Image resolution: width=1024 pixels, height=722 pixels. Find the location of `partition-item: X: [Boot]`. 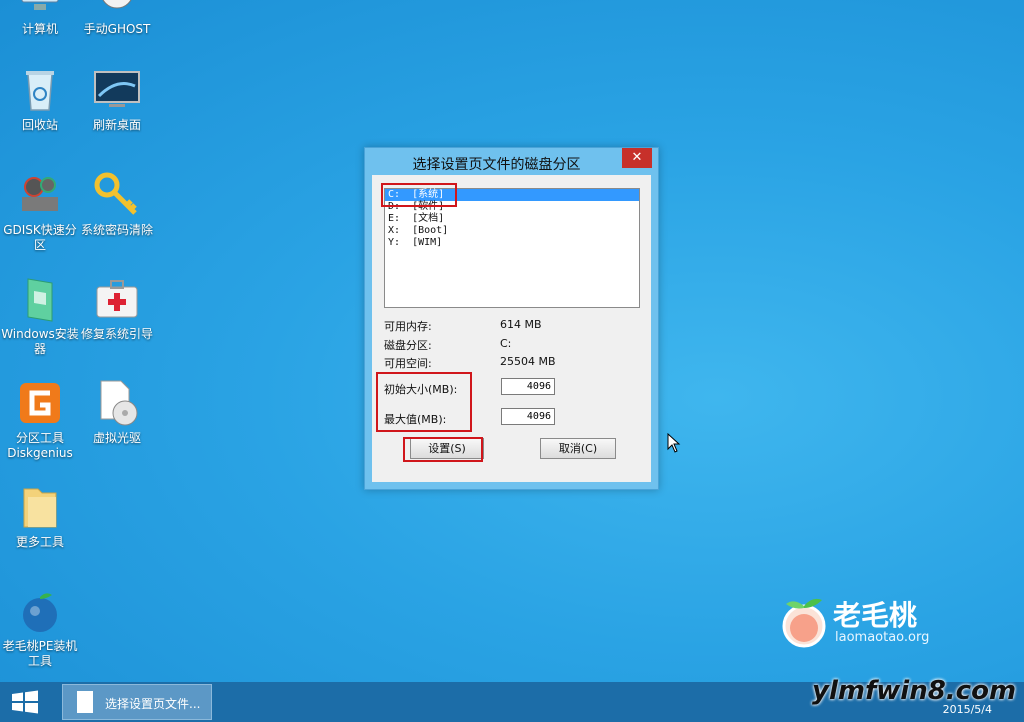

partition-item: X: [Boot] is located at coordinates (512, 231).